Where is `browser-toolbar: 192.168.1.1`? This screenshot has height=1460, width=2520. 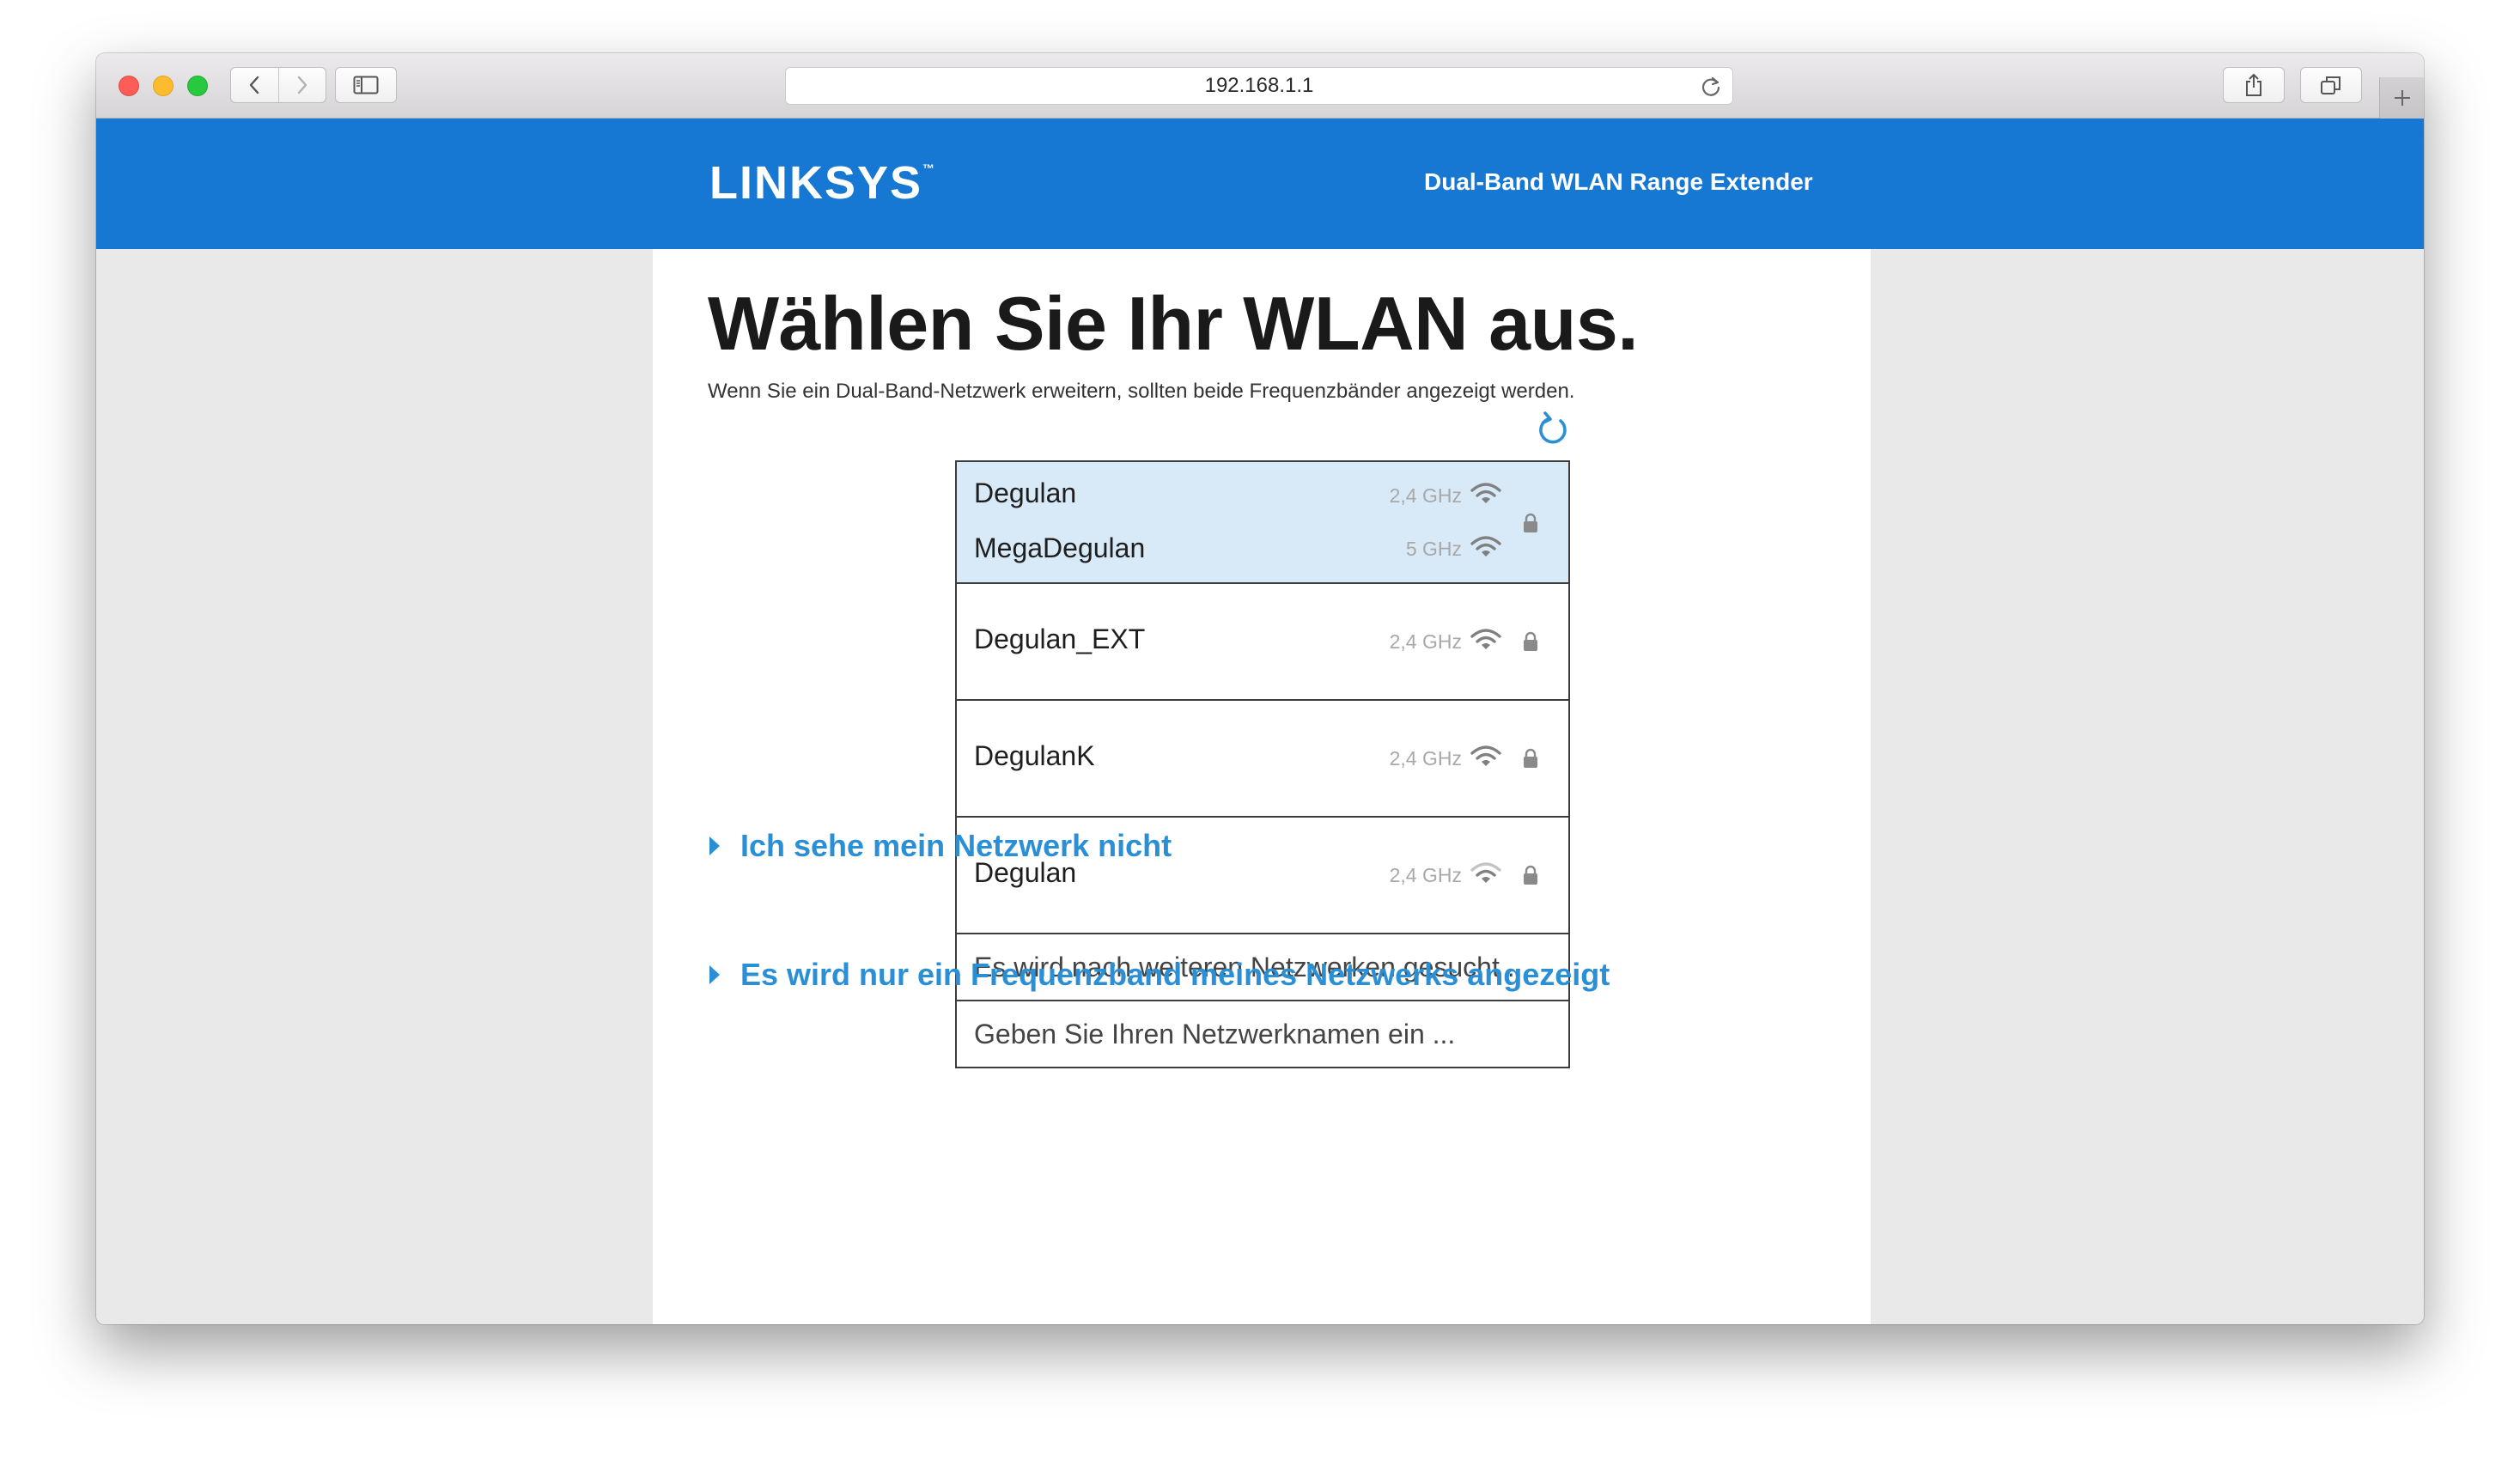
browser-toolbar: 192.168.1.1 is located at coordinates (1260, 86).